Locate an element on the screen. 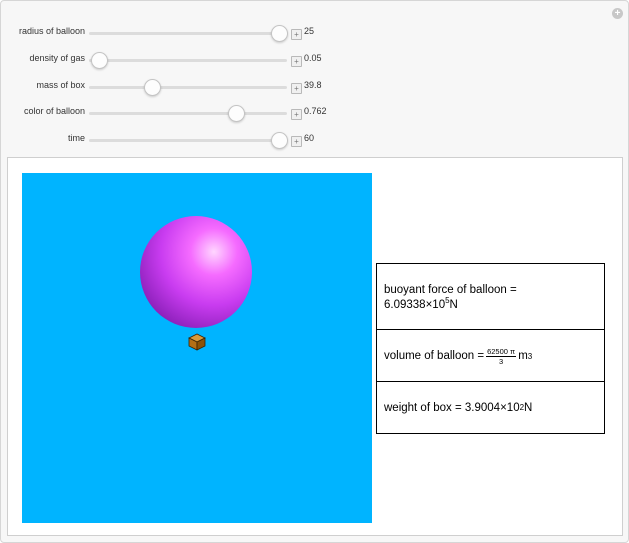 The image size is (629, 543). weight-times: × is located at coordinates (503, 407).